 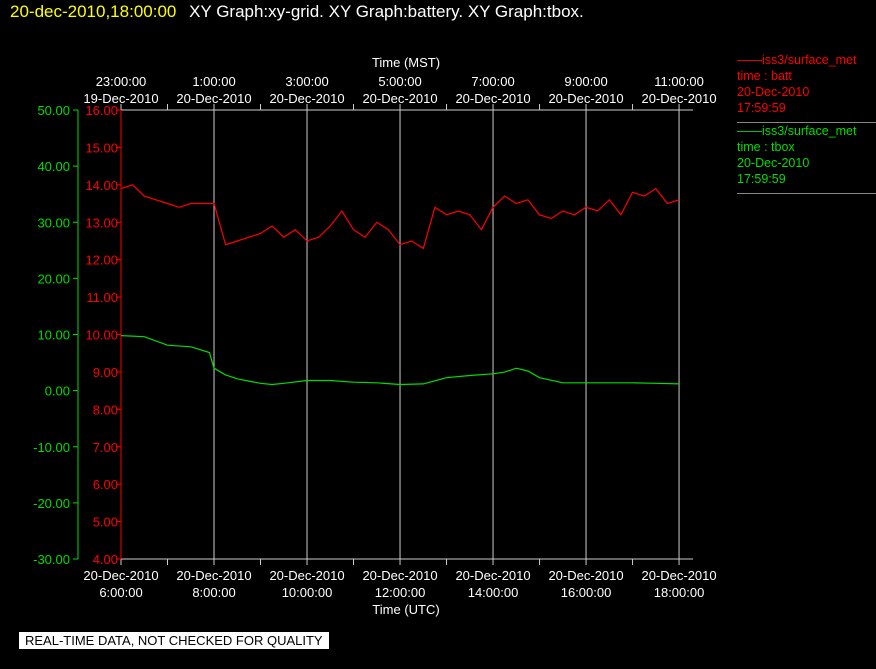 What do you see at coordinates (51, 503) in the screenshot?
I see `tbox-axis-tick-label: -20.00` at bounding box center [51, 503].